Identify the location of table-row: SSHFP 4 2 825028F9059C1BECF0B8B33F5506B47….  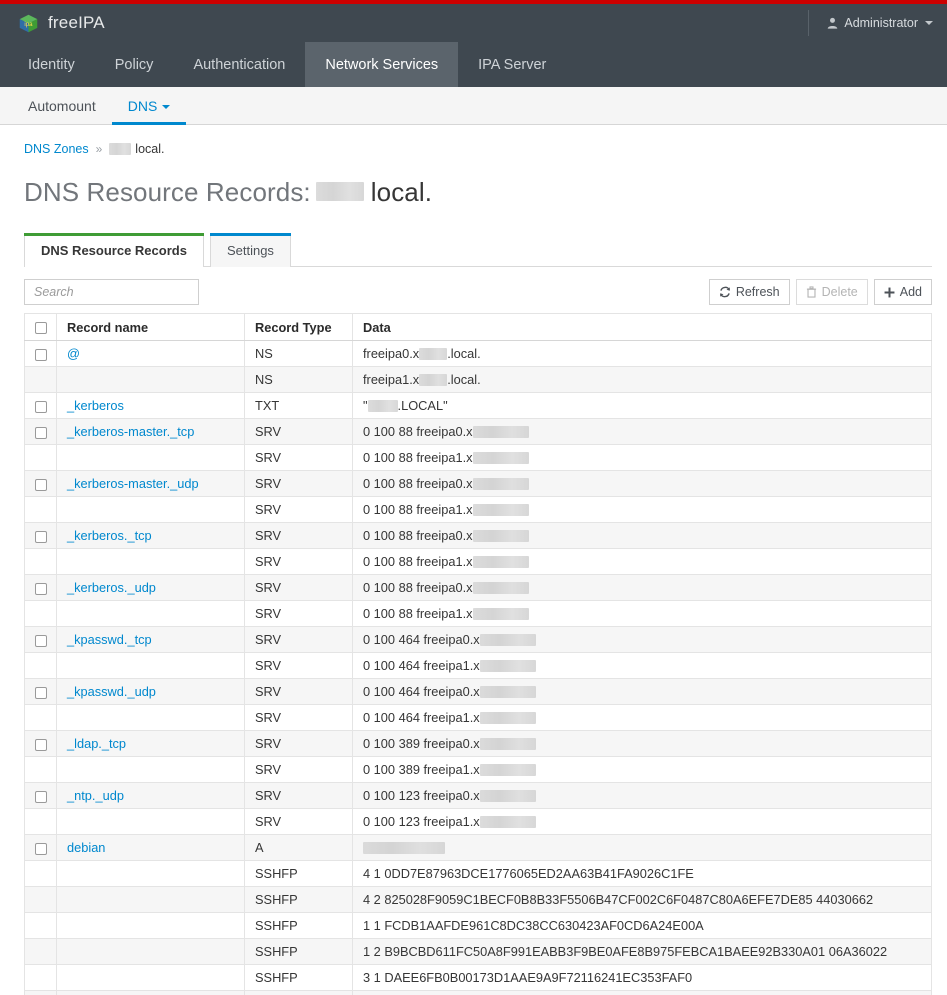
(478, 899).